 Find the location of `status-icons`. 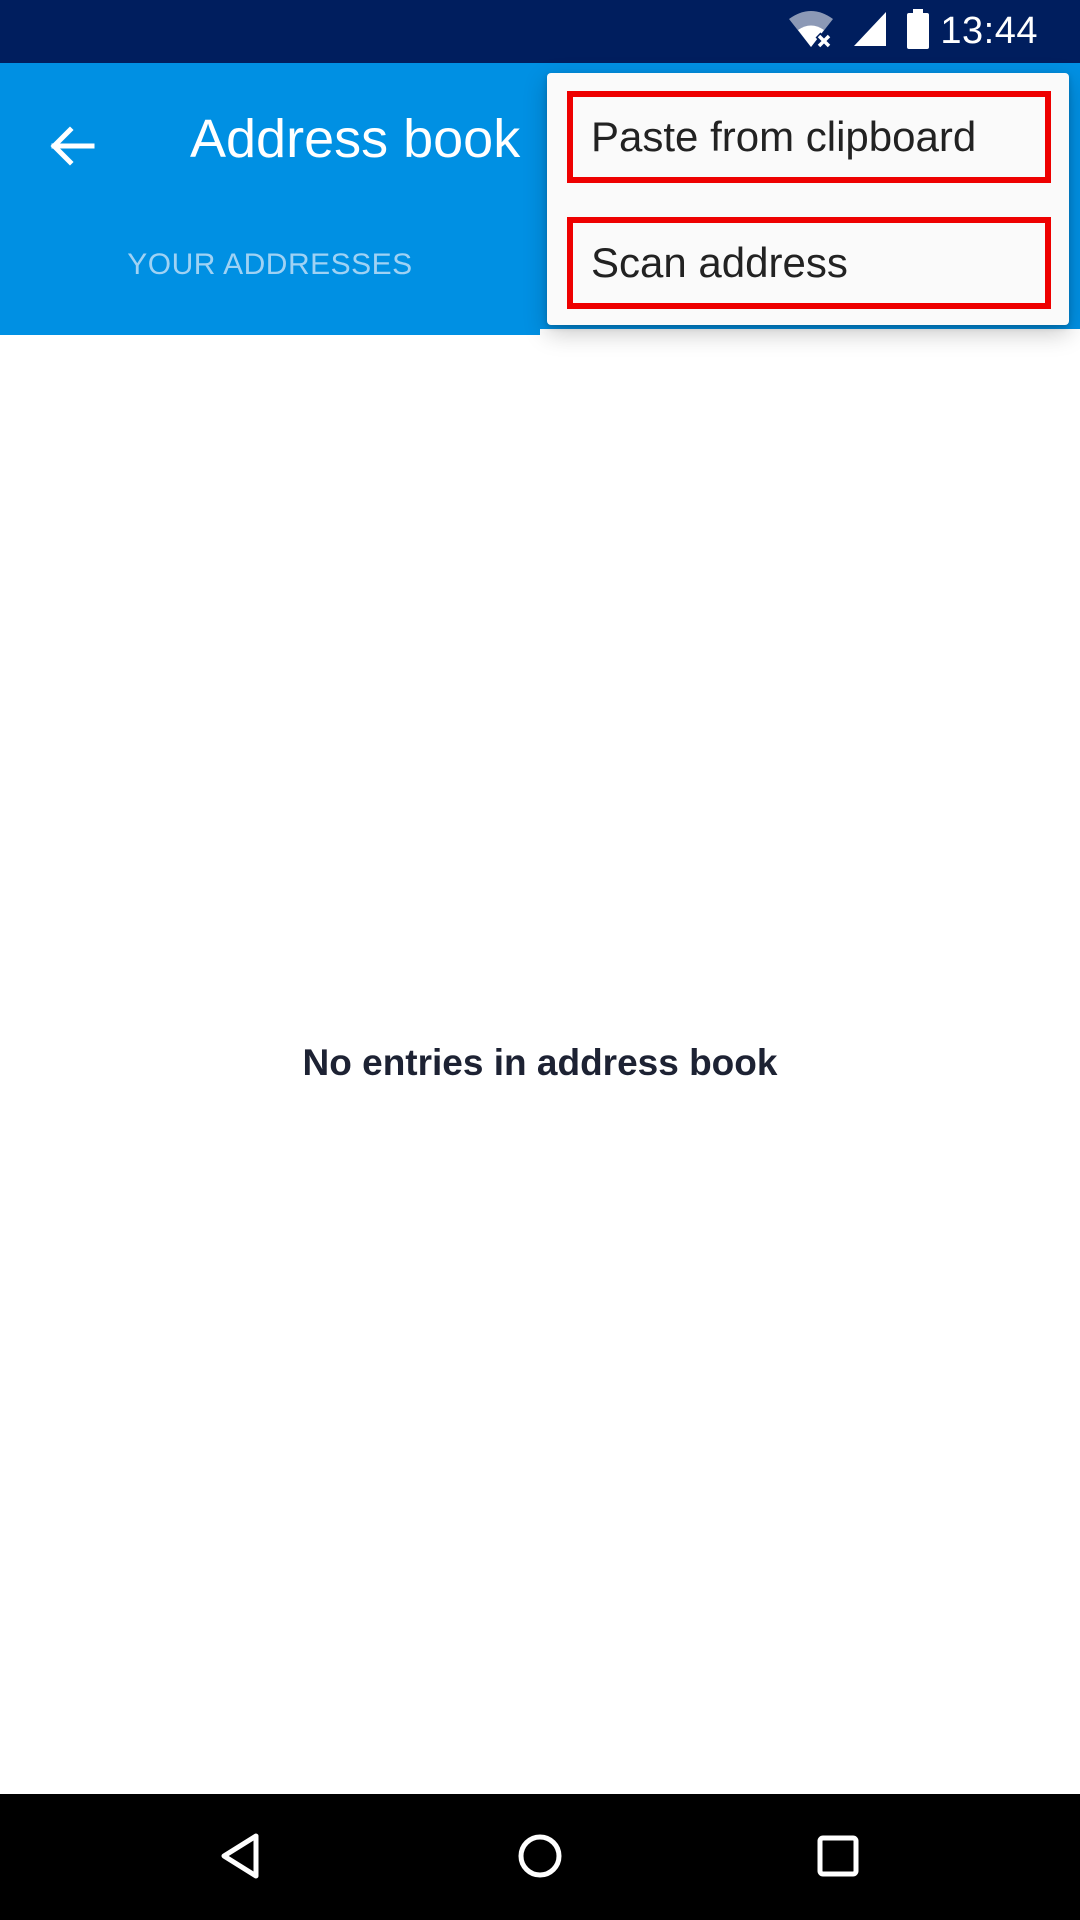

status-icons is located at coordinates (859, 31).